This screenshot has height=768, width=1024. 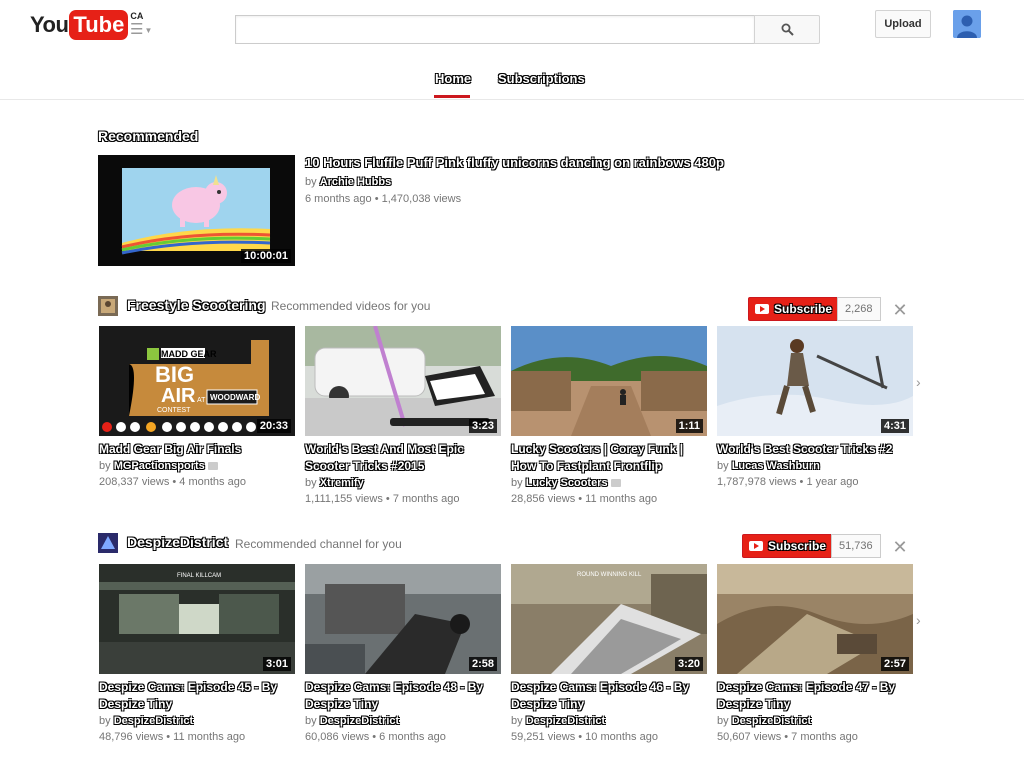 I want to click on channel-link: Lucas Washburn, so click(x=776, y=466).